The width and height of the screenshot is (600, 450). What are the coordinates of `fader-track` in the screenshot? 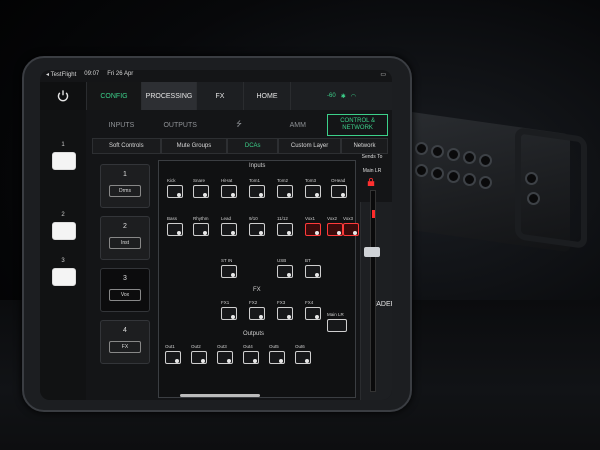 It's located at (373, 291).